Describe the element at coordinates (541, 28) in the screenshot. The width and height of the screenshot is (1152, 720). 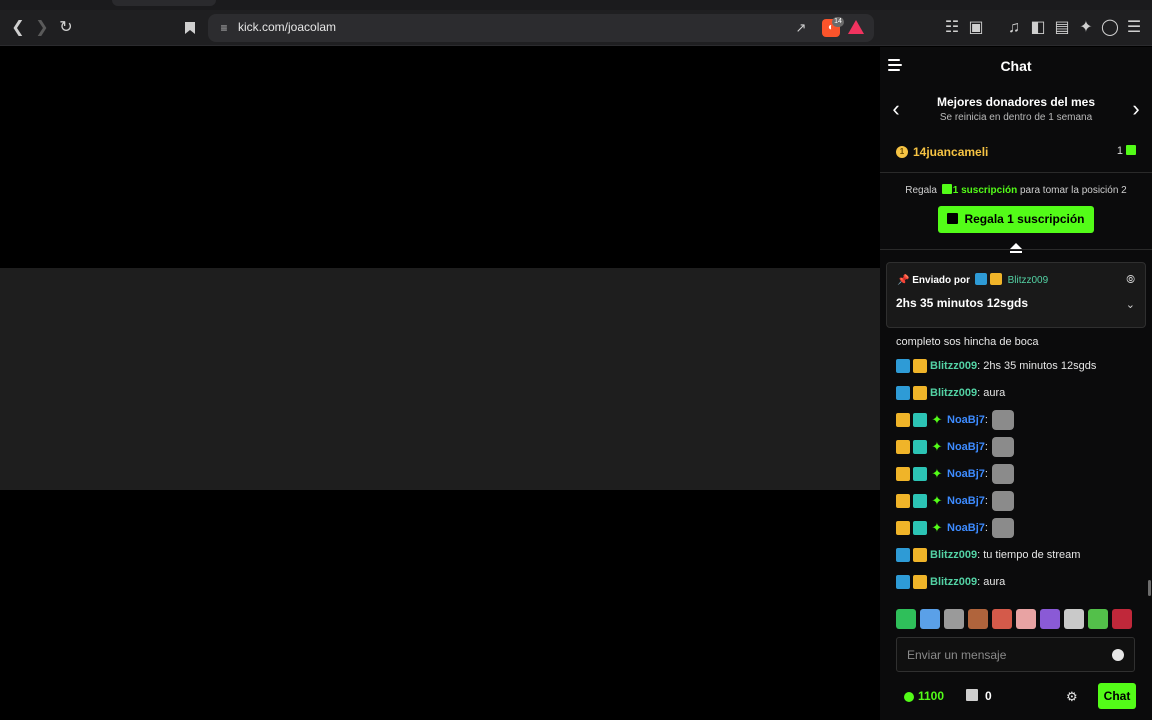
I see `address-bar: ≡ kick.com/joacolam ↗ ◐ 14` at that location.